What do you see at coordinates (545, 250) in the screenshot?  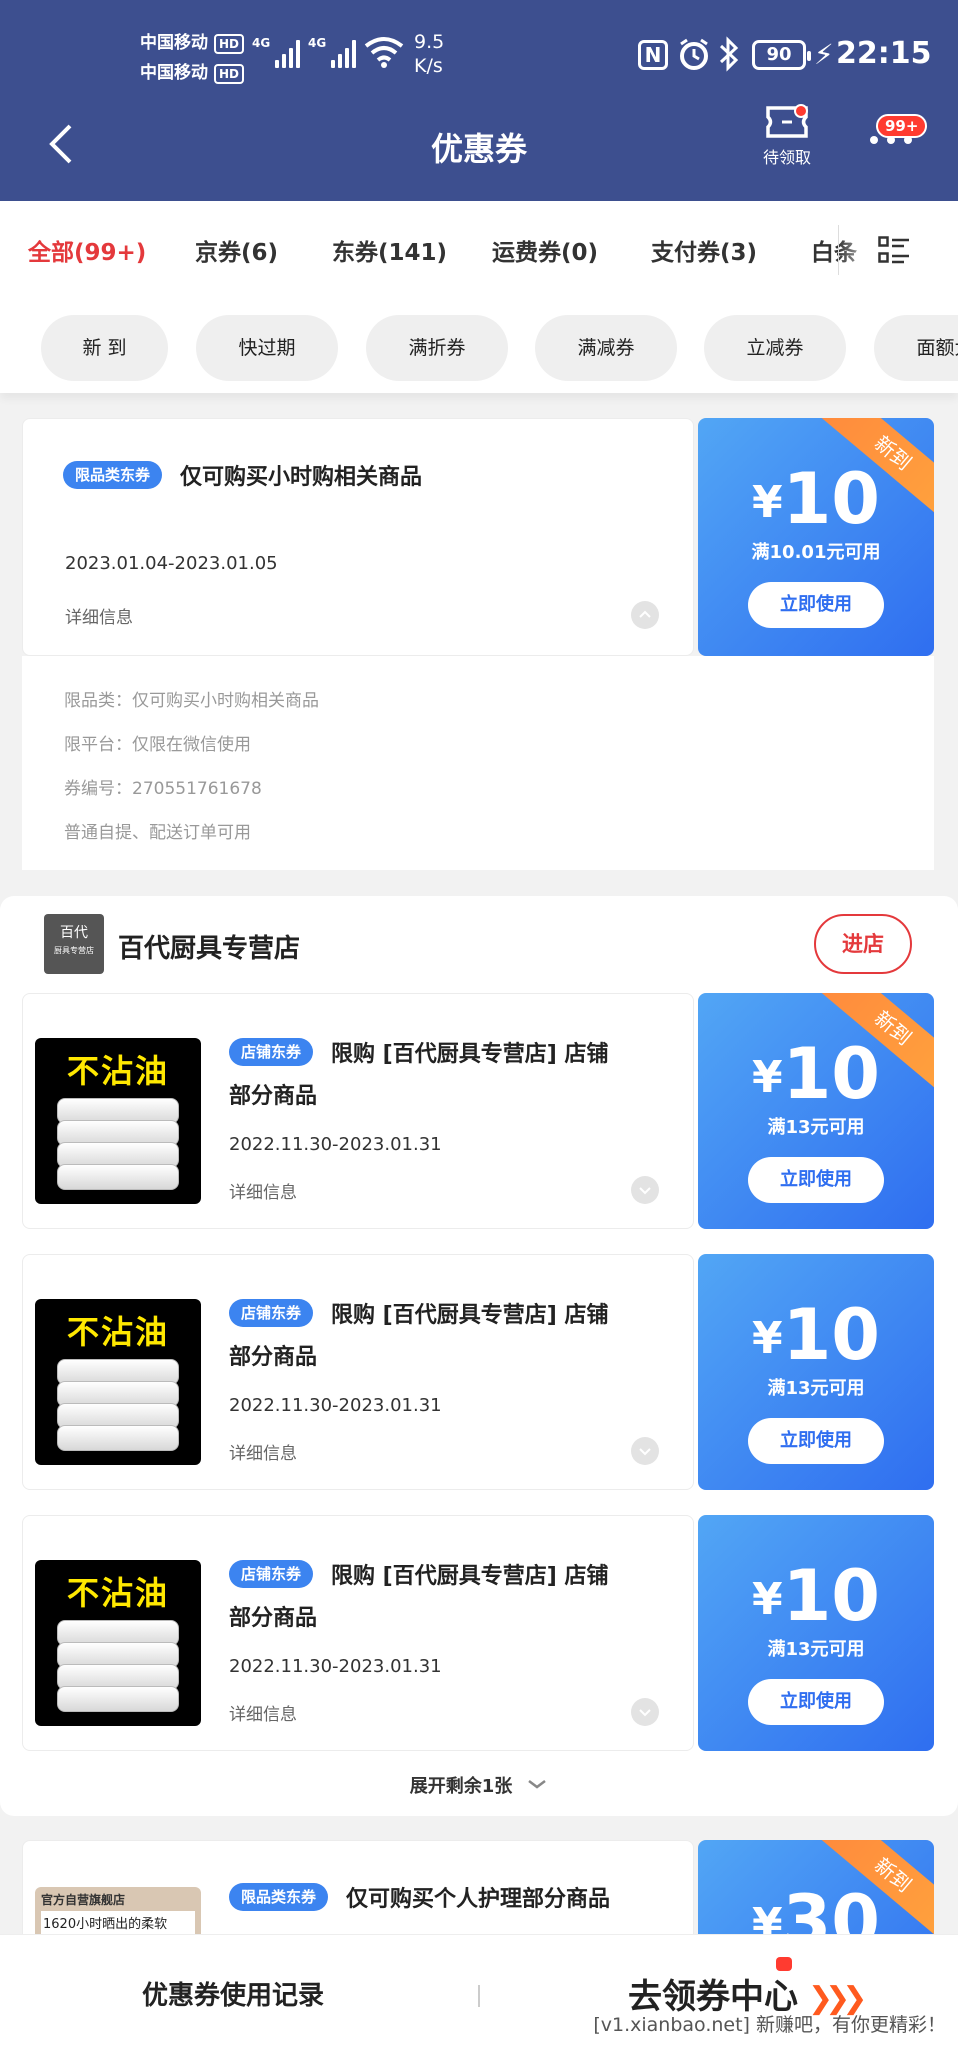 I see `tab-shipping: 运费券(0)` at bounding box center [545, 250].